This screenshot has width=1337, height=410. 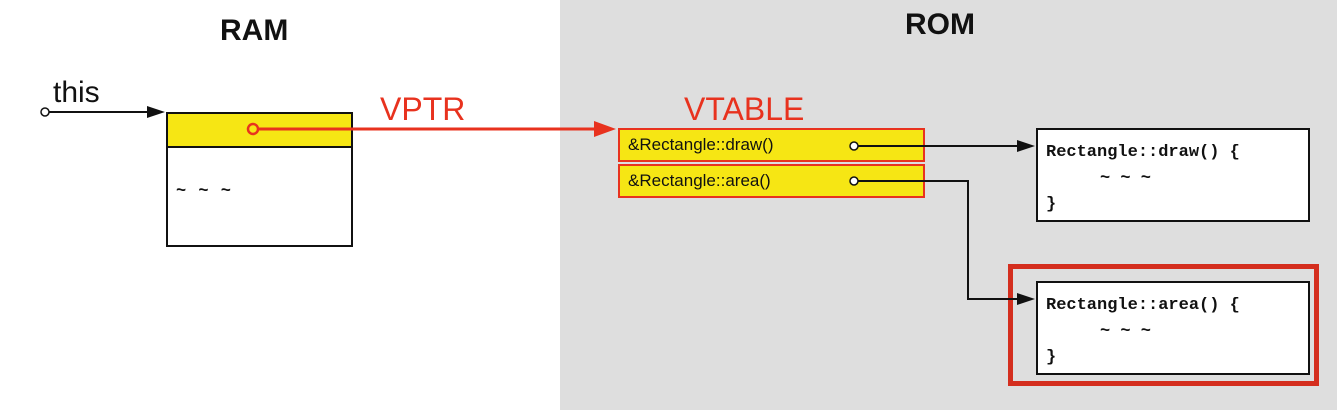 I want to click on vptr-origin-dot, so click(x=253, y=129).